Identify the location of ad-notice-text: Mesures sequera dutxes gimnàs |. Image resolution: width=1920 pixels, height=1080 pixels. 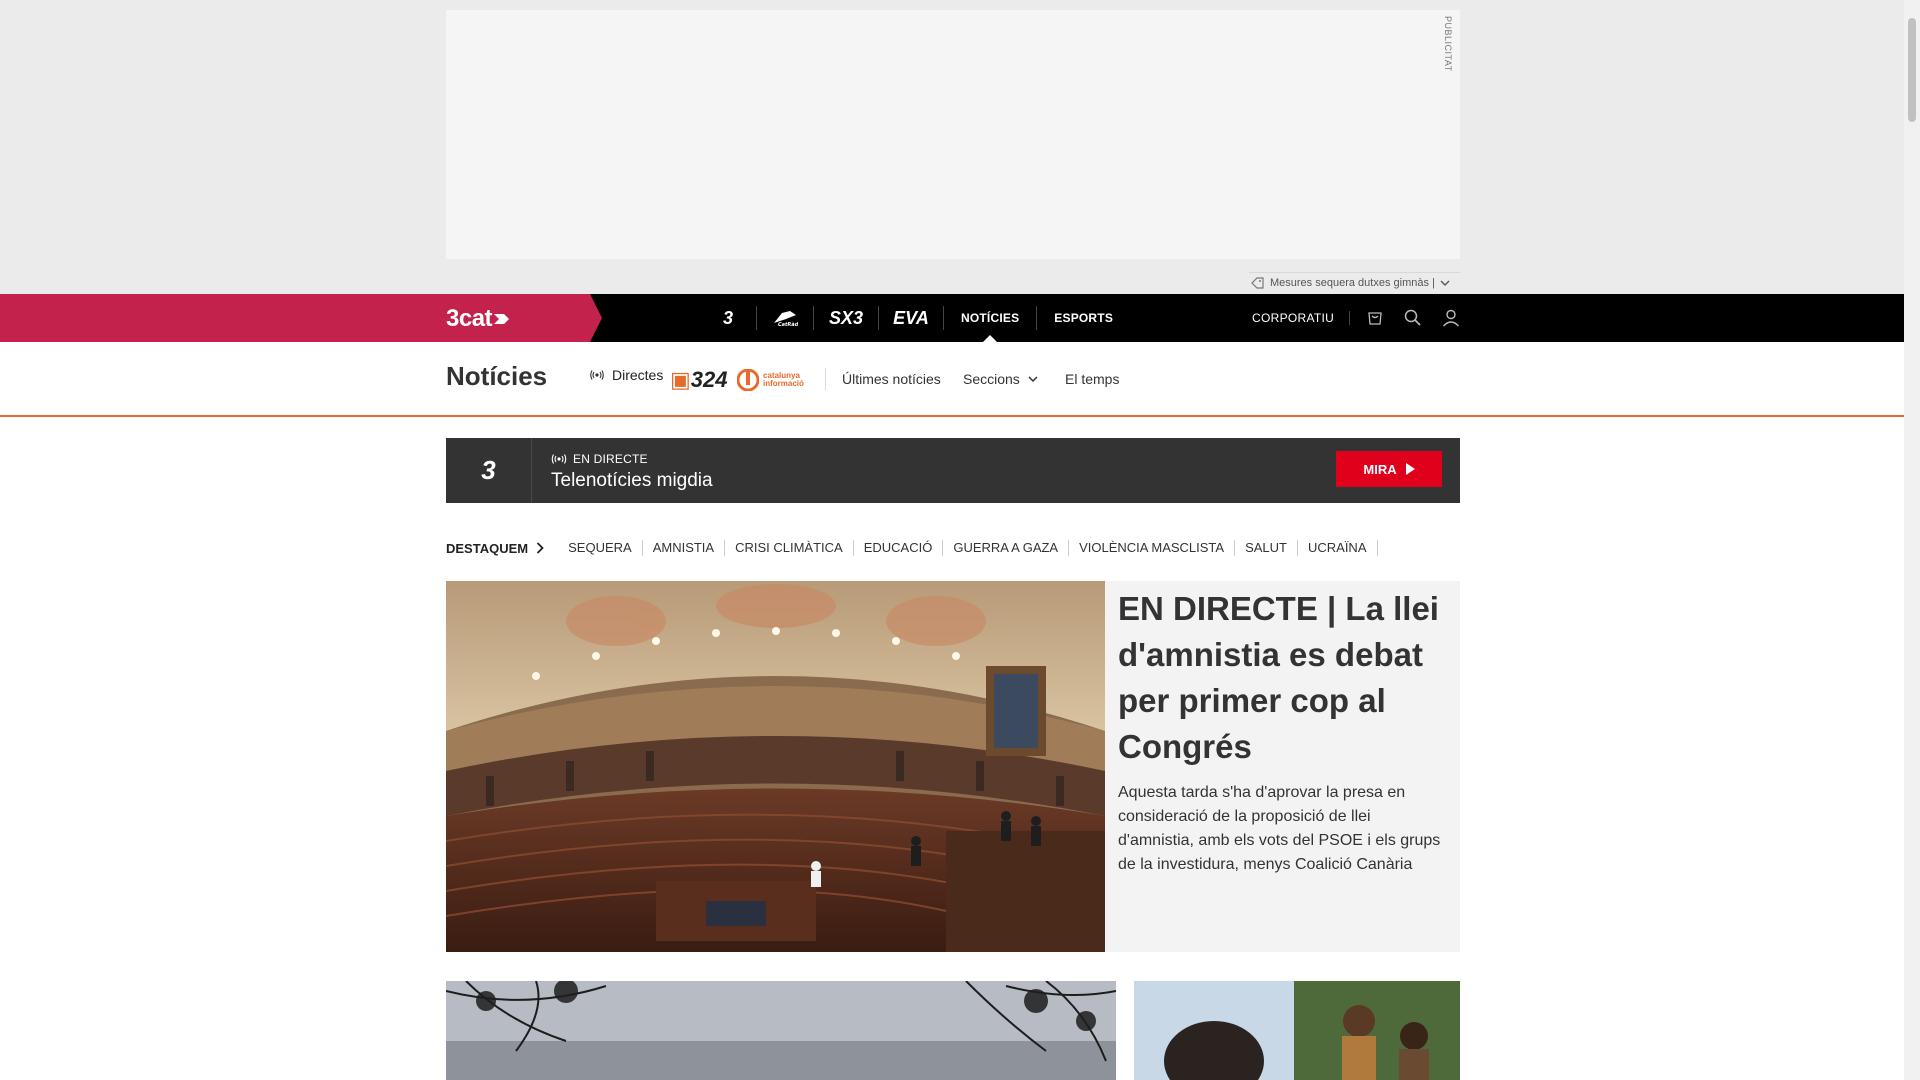
(1352, 282).